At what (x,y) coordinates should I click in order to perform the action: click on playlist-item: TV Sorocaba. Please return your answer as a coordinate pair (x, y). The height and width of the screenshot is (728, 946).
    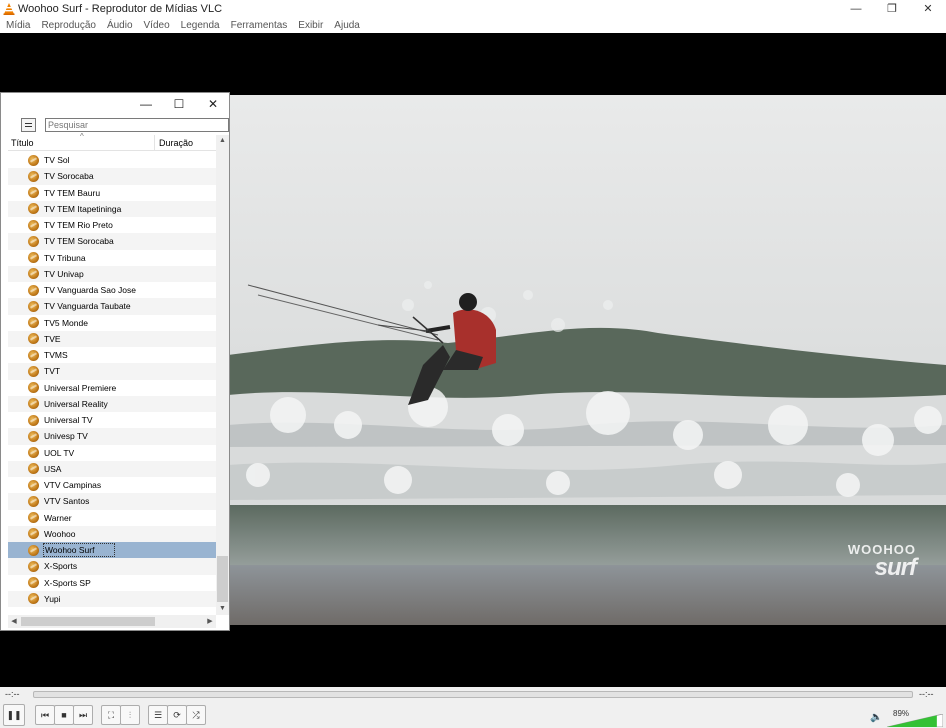
    Looking at the image, I should click on (112, 176).